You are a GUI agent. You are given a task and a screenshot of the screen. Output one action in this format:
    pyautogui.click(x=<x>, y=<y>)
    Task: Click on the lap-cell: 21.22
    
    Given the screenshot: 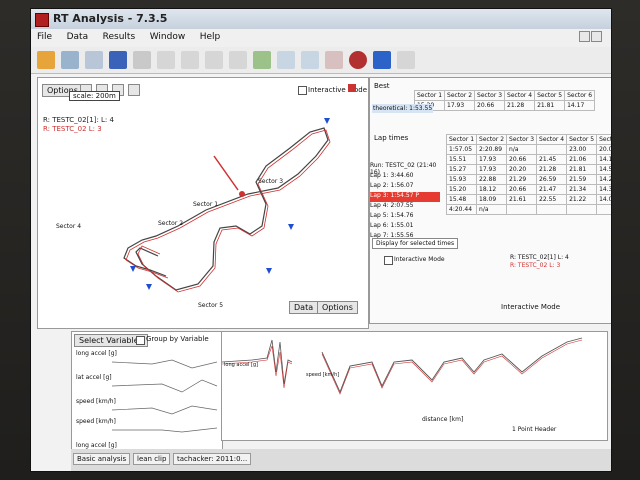 What is the action you would take?
    pyautogui.click(x=582, y=199)
    